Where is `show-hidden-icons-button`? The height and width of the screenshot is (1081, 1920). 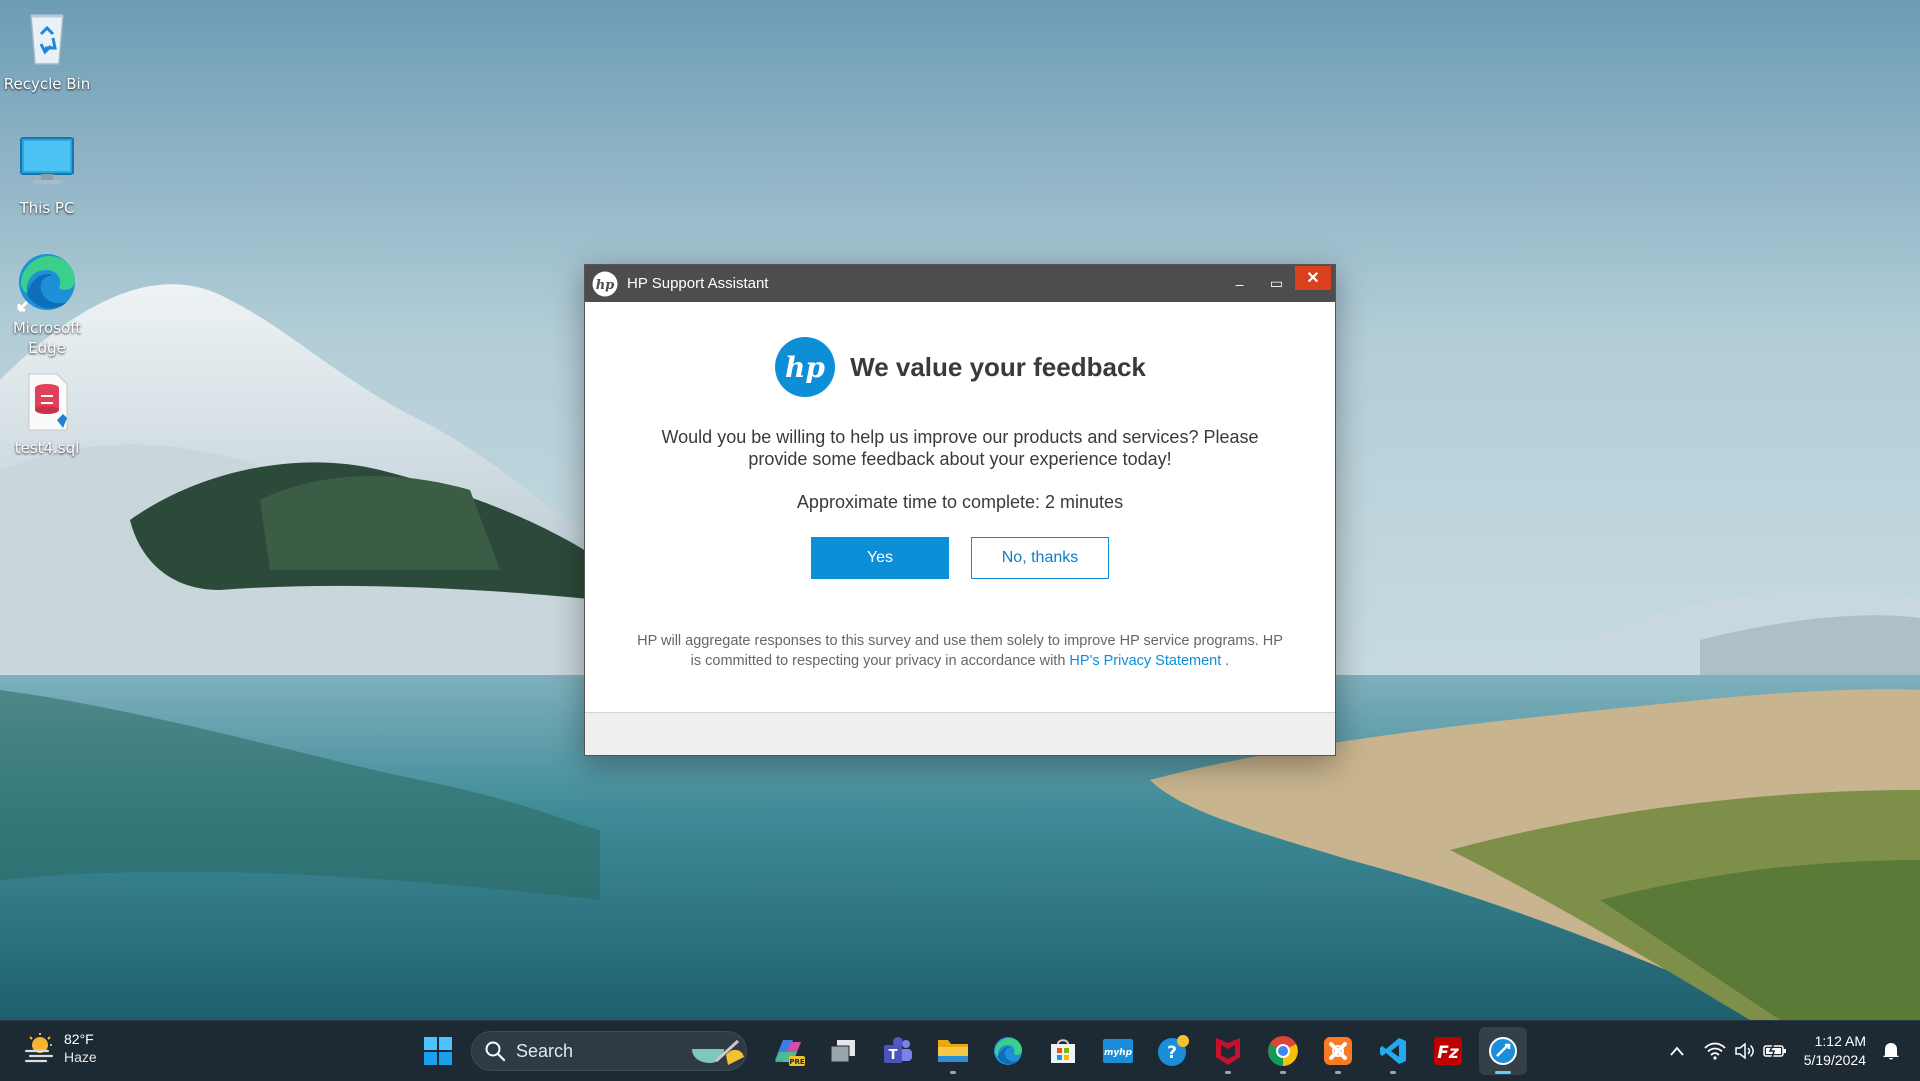 show-hidden-icons-button is located at coordinates (1677, 1051).